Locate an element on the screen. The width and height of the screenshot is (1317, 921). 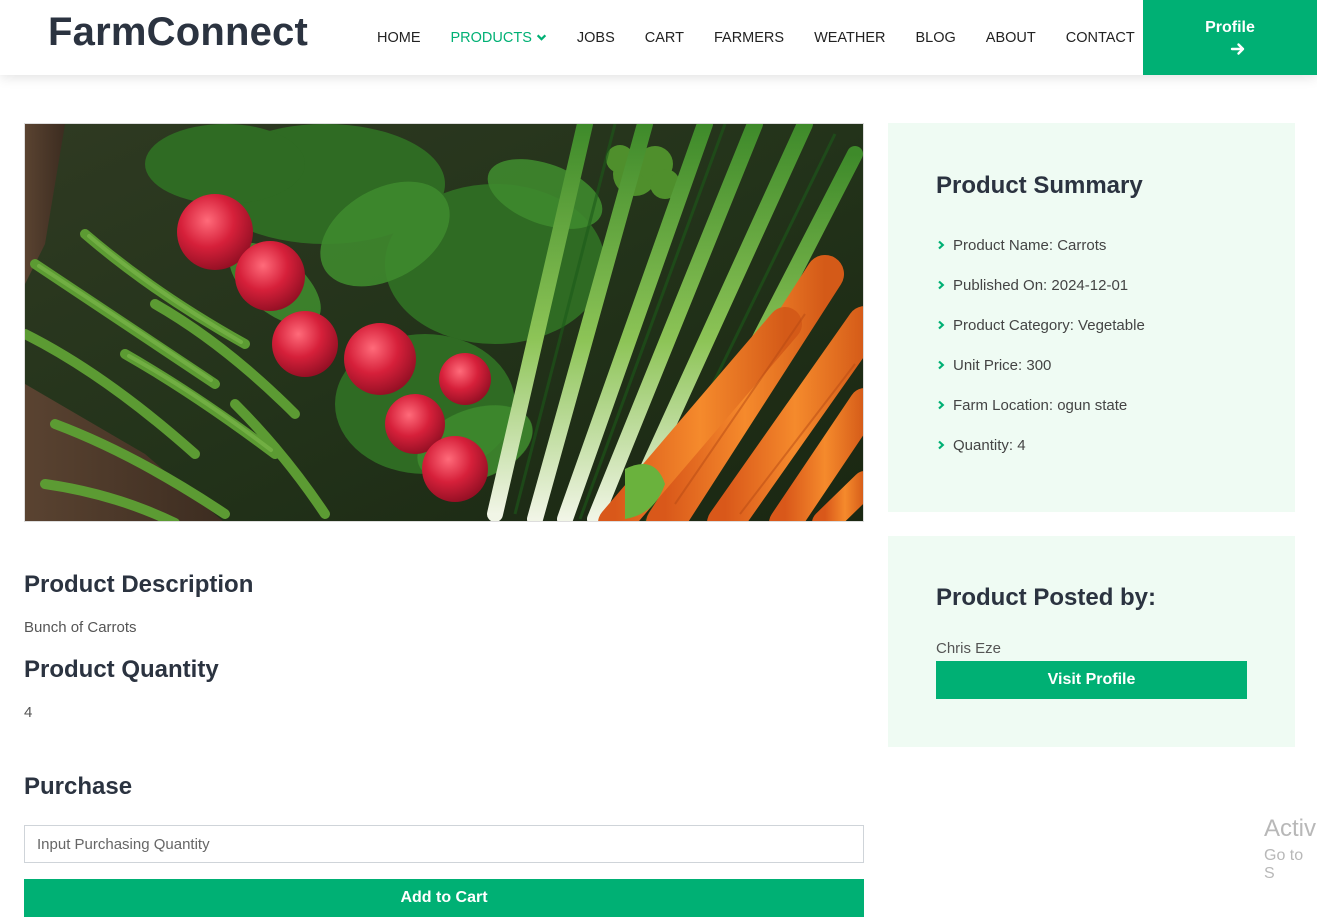
visit-profile-button: Visit Profile is located at coordinates (1091, 680).